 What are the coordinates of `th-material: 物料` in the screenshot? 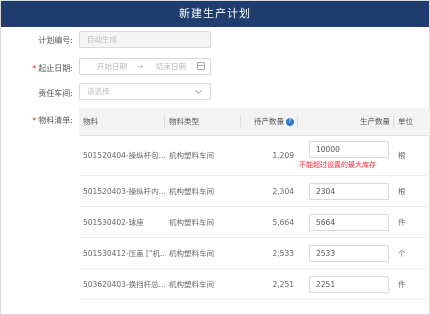 It's located at (122, 121).